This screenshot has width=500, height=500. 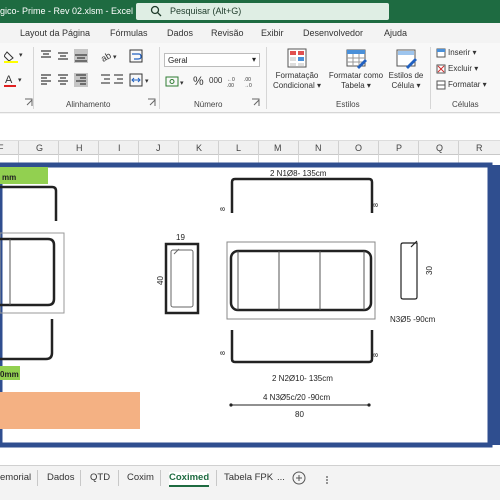 What do you see at coordinates (297, 58) in the screenshot?
I see `conditional-formatting-icon` at bounding box center [297, 58].